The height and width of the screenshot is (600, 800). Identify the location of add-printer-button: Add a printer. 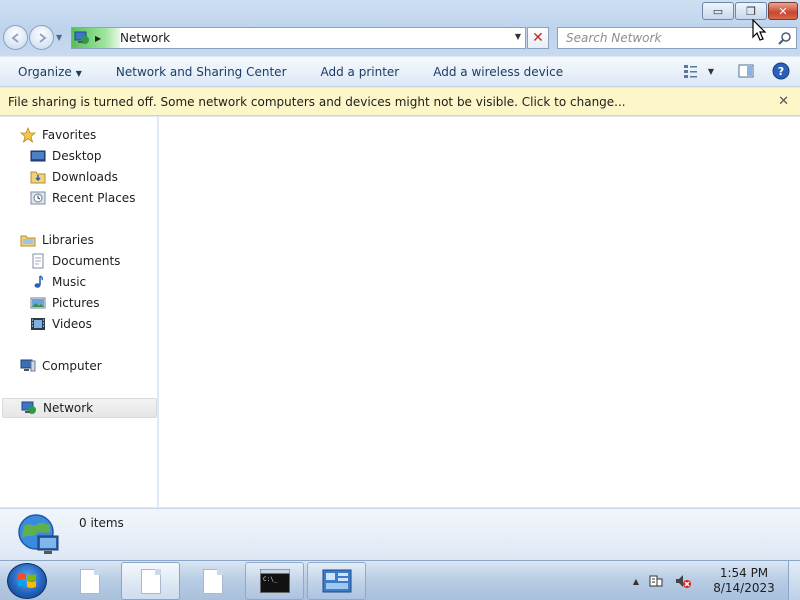
(359, 72).